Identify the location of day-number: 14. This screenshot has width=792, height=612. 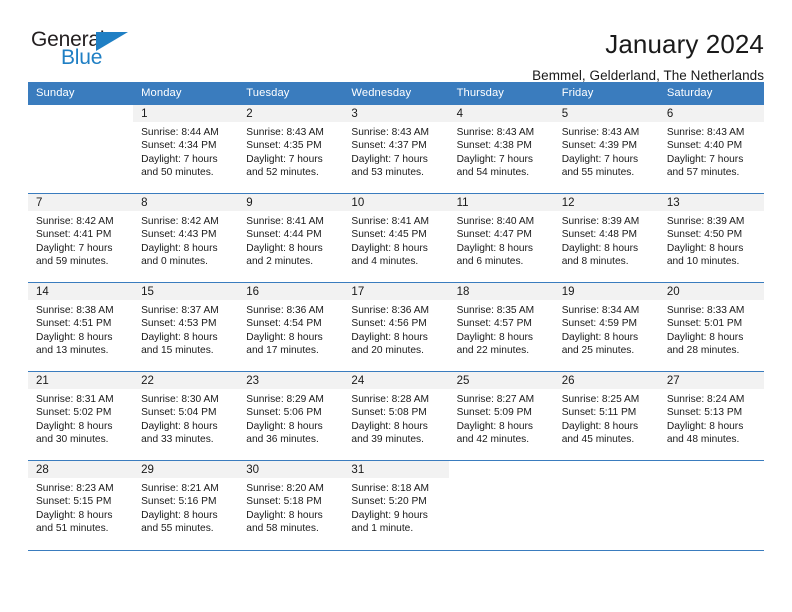
(81, 291).